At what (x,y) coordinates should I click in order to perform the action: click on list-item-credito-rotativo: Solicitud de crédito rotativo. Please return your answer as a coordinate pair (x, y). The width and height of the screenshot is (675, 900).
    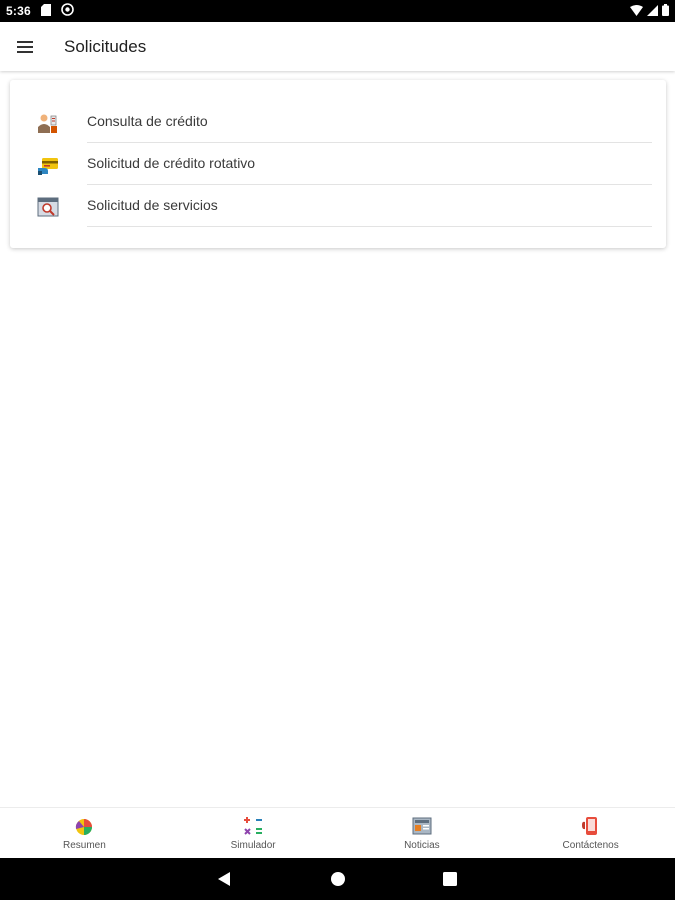
    Looking at the image, I should click on (338, 164).